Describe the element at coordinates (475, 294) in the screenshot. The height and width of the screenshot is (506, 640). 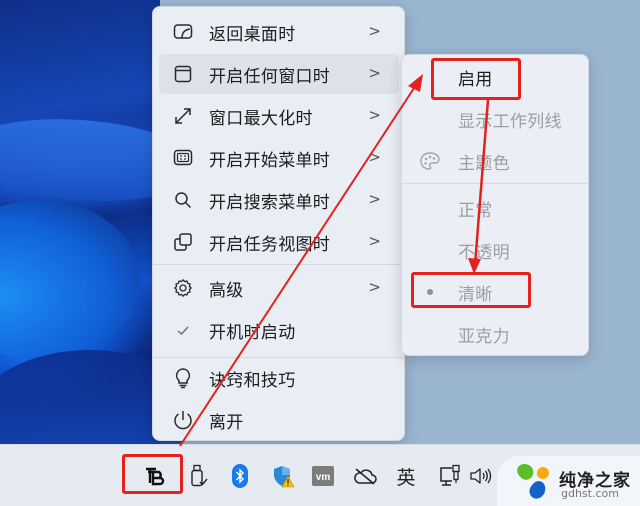
I see `submenu-item-label: 清晰` at that location.